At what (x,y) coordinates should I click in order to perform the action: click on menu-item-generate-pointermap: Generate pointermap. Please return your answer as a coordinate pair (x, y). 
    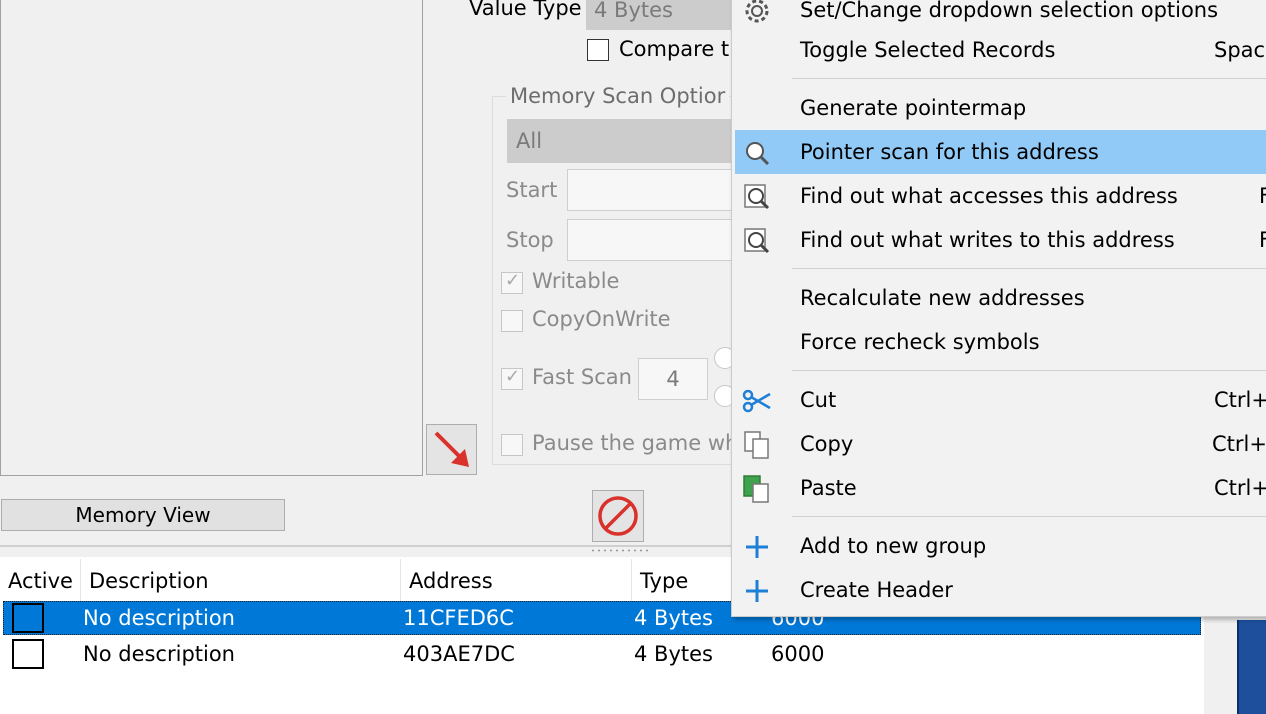
    Looking at the image, I should click on (1000, 108).